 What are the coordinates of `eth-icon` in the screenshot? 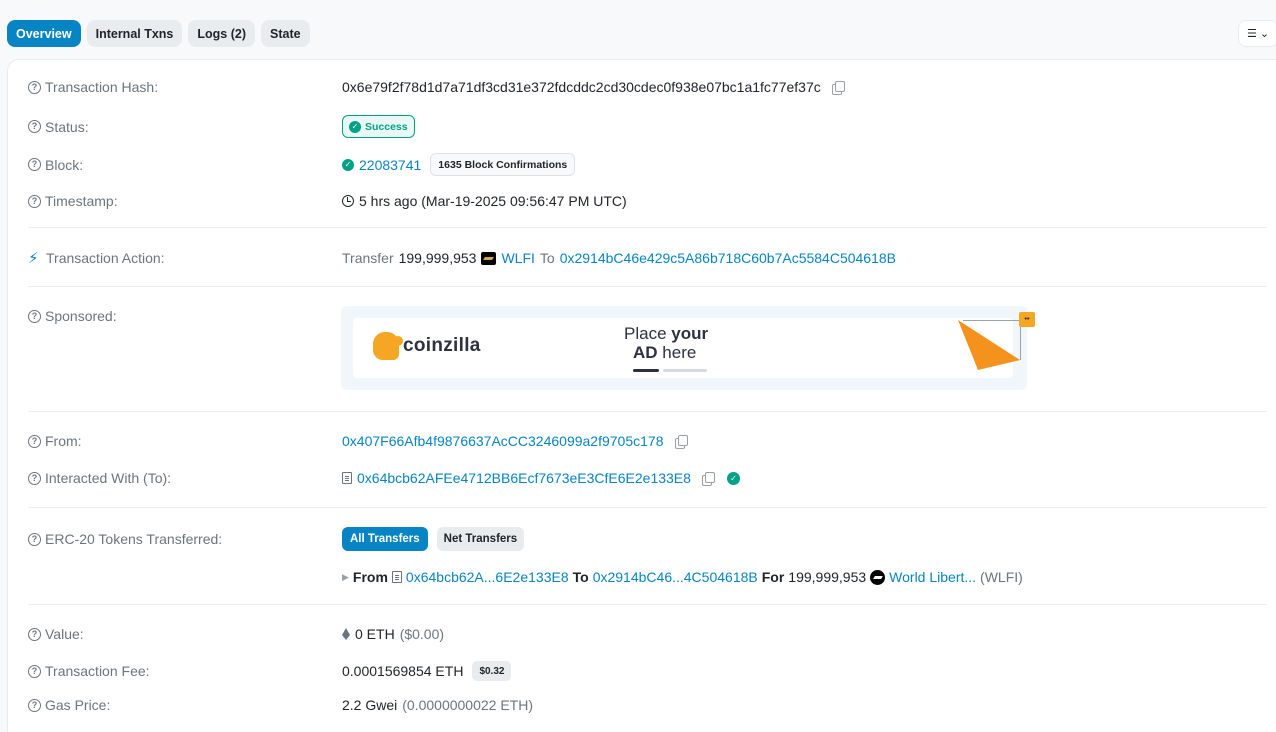 It's located at (346, 634).